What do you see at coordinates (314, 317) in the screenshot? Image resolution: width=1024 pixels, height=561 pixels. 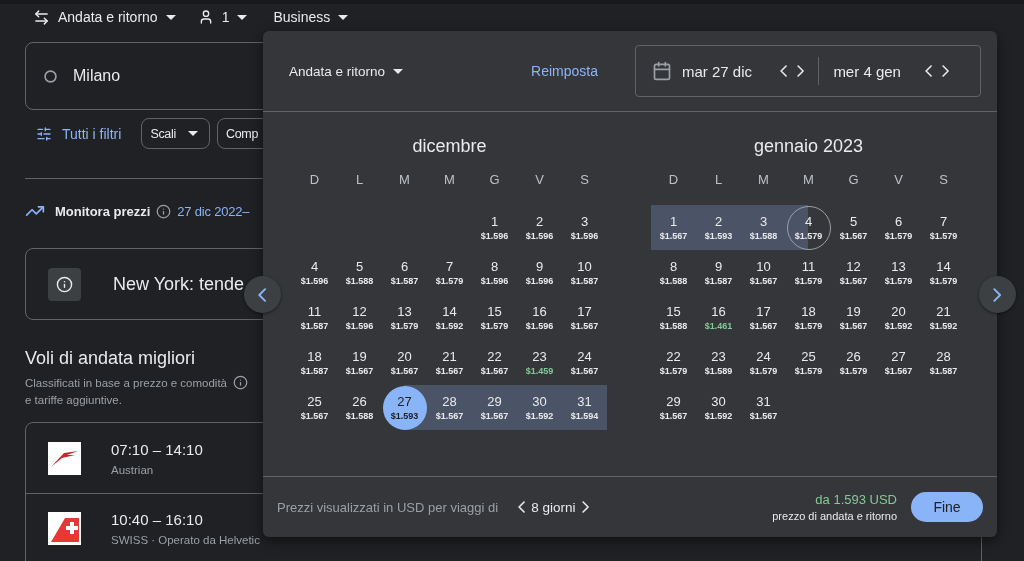 I see `calendar-day: 11 $1.587` at bounding box center [314, 317].